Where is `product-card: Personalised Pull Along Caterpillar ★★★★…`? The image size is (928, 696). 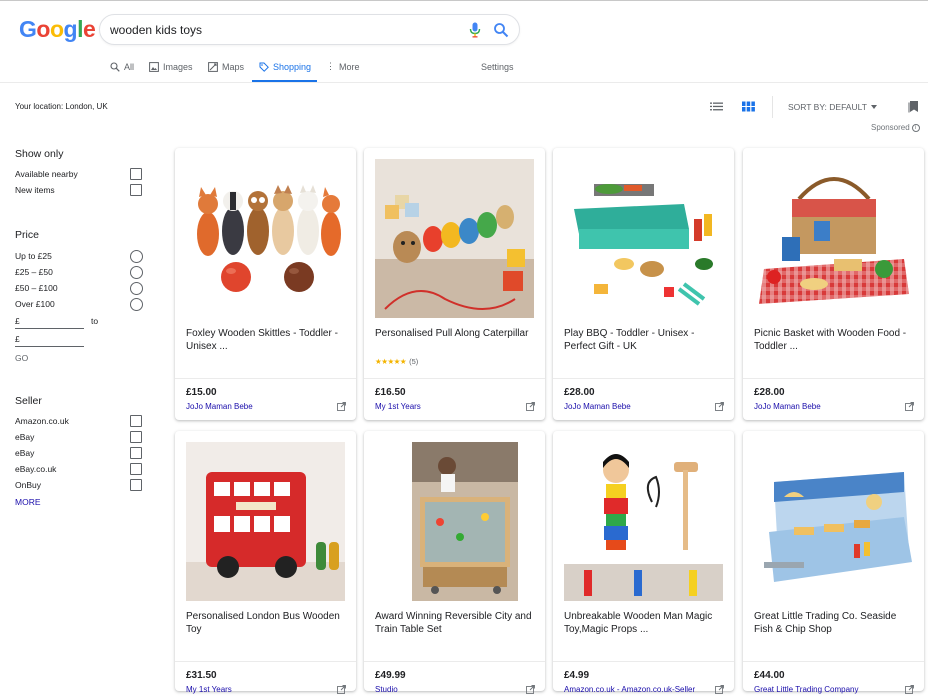
product-card: Personalised Pull Along Caterpillar ★★★★… is located at coordinates (454, 284).